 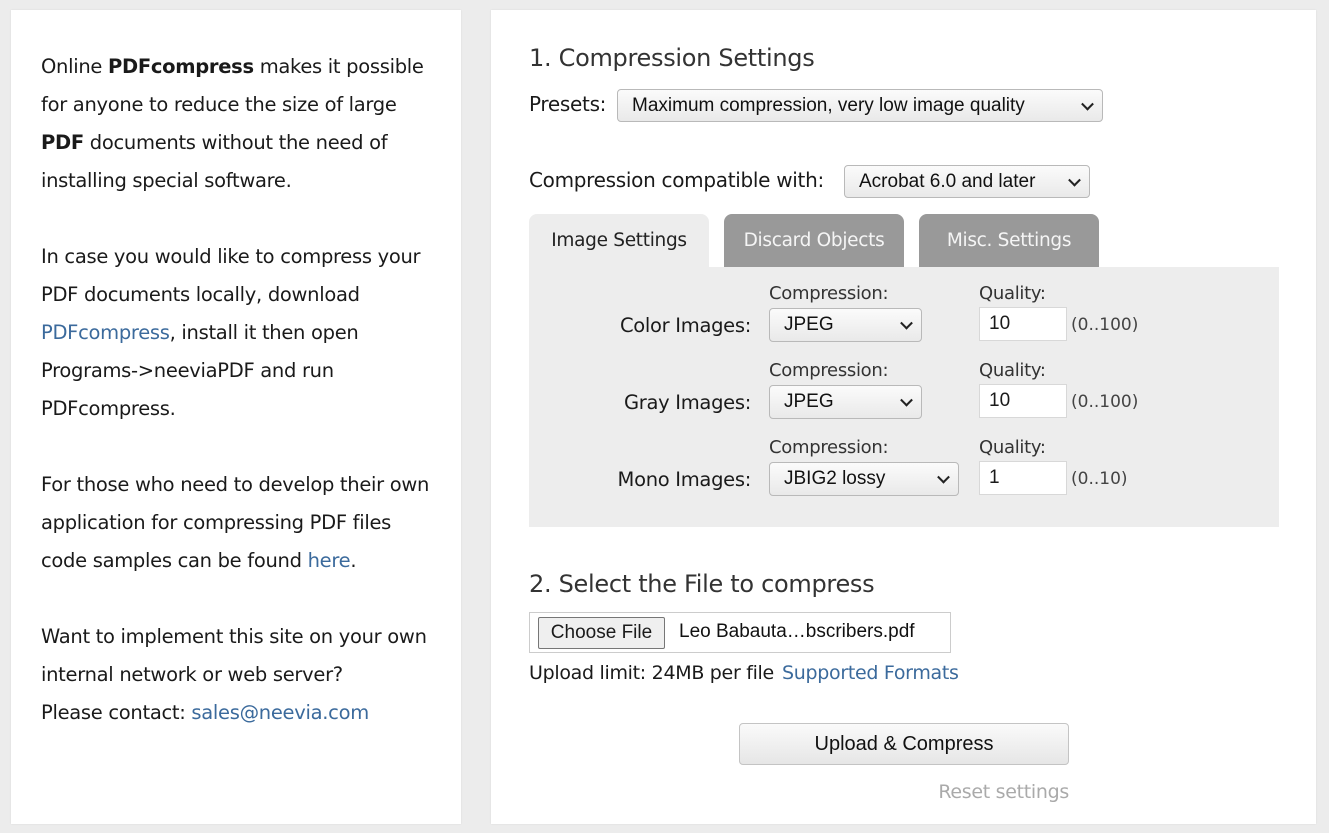 What do you see at coordinates (845, 402) in the screenshot?
I see `gray-compression-select: JPEG` at bounding box center [845, 402].